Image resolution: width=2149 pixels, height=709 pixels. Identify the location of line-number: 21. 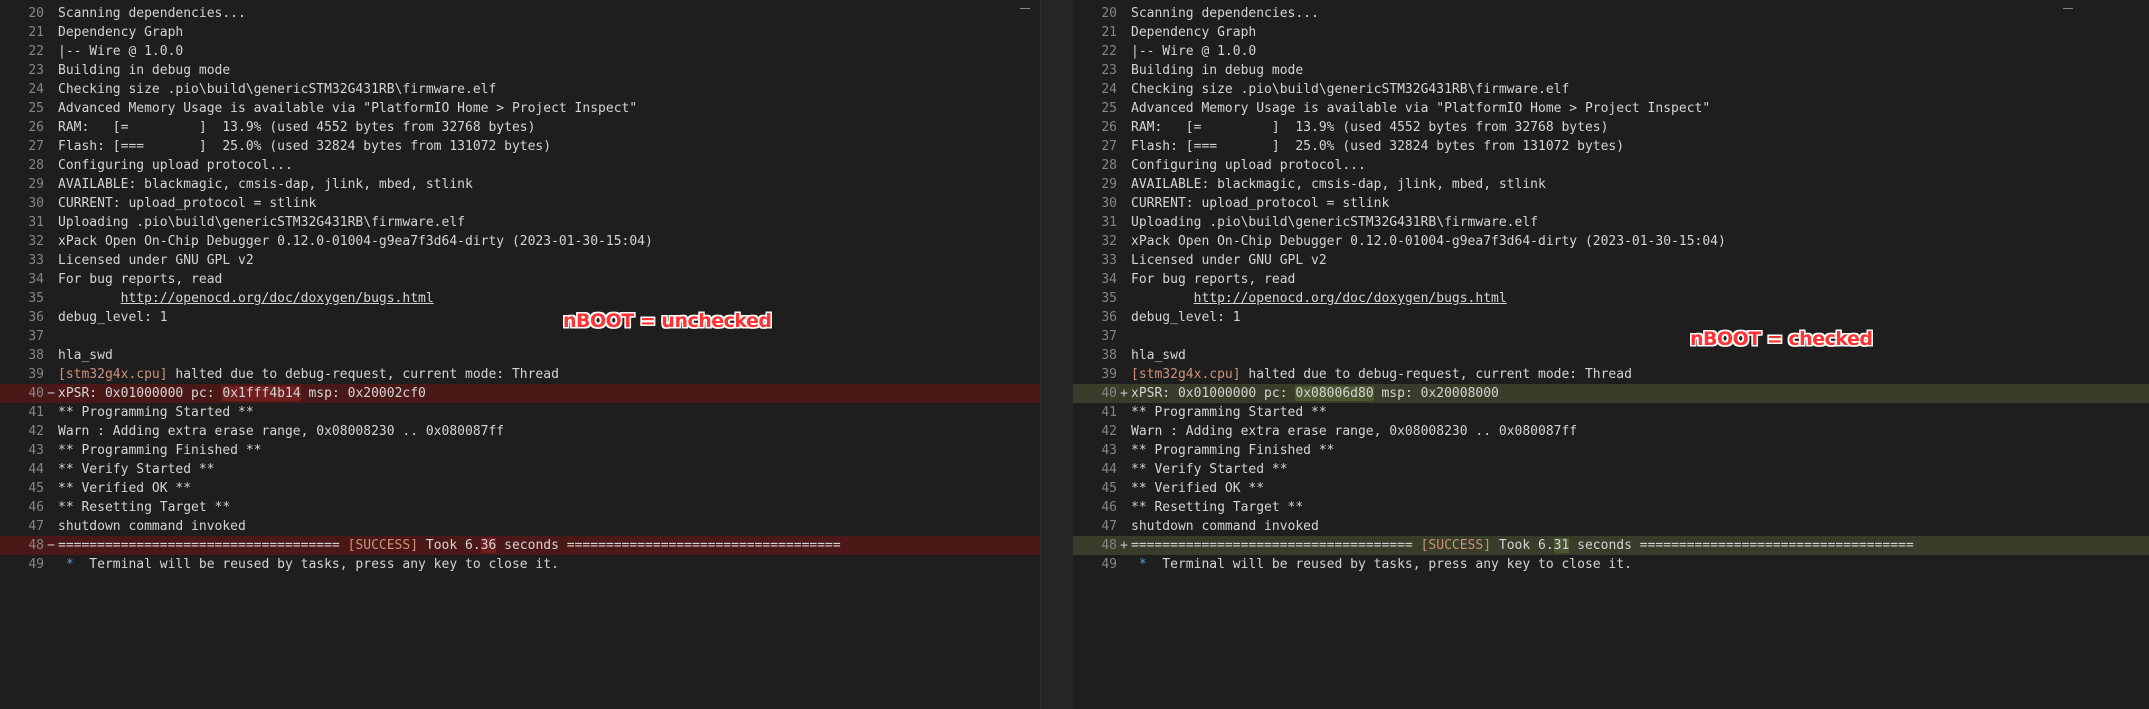
(1109, 32).